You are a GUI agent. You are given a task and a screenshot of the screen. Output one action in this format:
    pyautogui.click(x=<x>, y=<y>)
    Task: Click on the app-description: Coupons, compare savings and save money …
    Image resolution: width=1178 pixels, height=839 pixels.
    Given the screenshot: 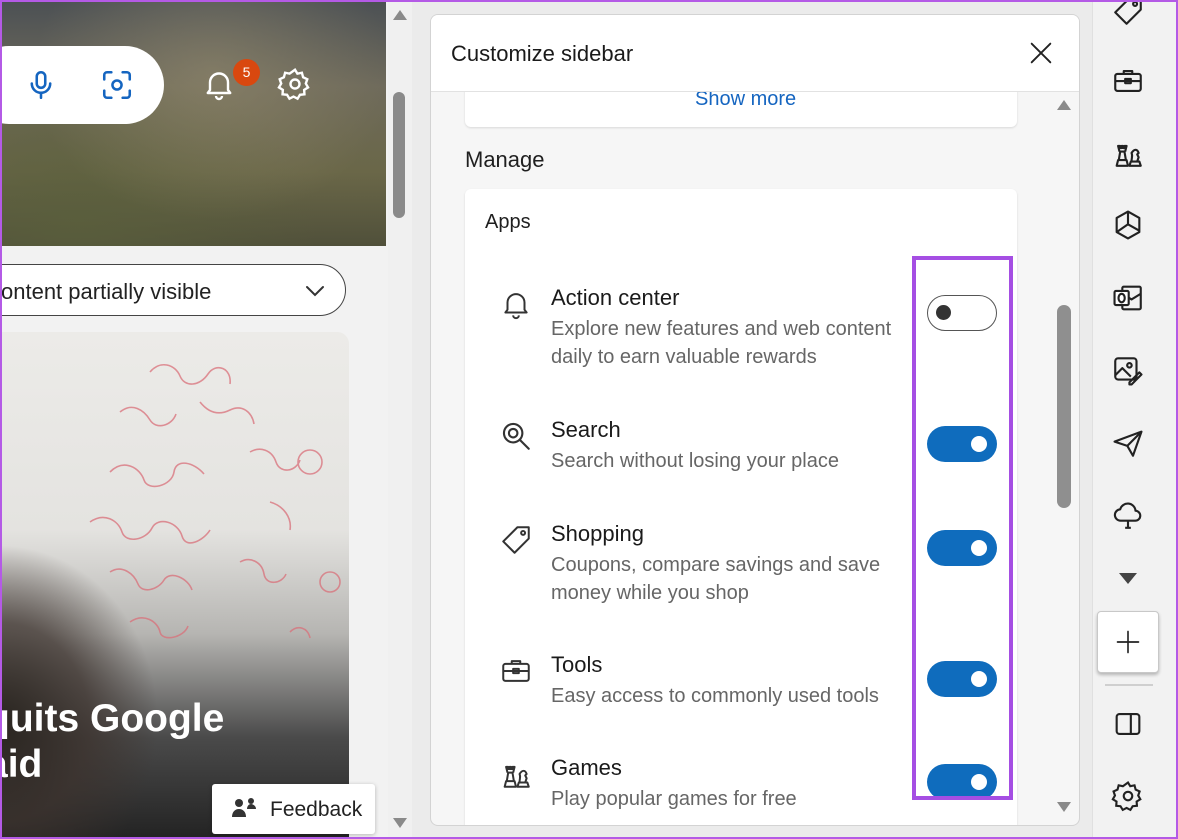 What is the action you would take?
    pyautogui.click(x=716, y=579)
    